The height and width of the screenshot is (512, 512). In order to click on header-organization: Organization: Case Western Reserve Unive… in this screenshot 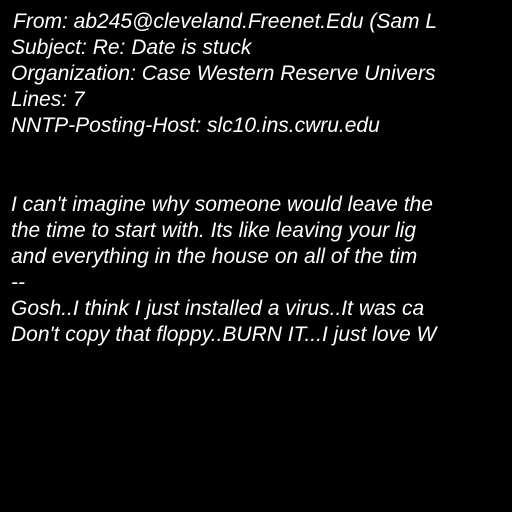, I will do `click(223, 73)`.